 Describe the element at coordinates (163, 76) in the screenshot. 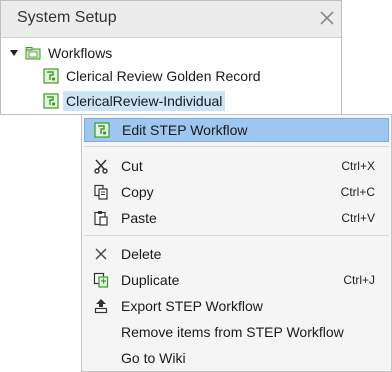

I see `tree-label: Clerical Review Golden Record` at that location.